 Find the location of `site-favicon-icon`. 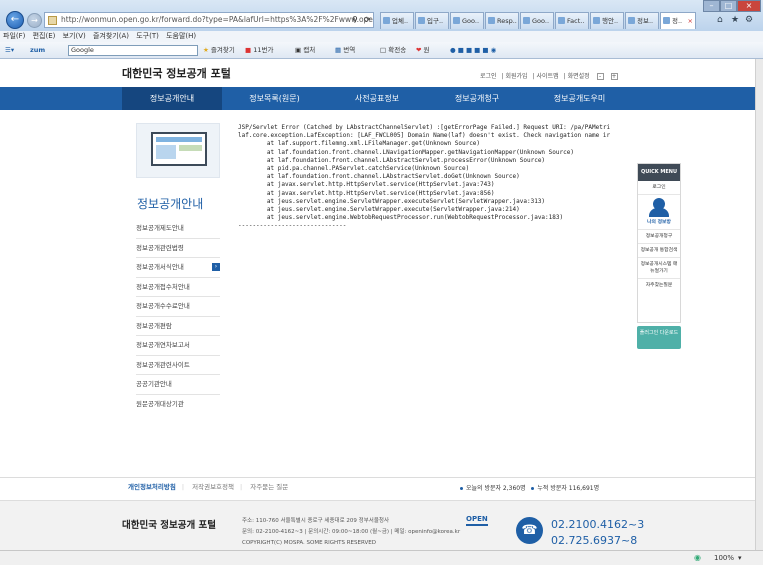

site-favicon-icon is located at coordinates (52, 20).